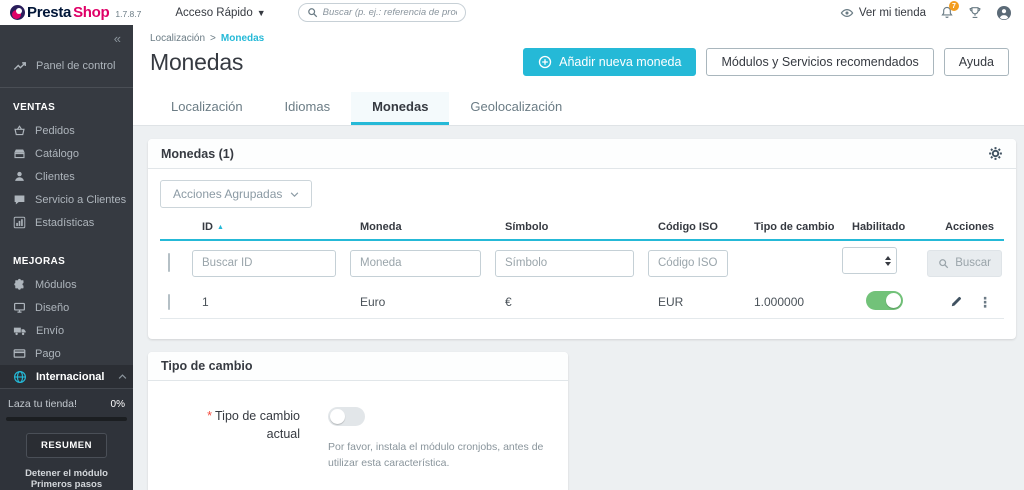  I want to click on row-checkbox, so click(169, 301).